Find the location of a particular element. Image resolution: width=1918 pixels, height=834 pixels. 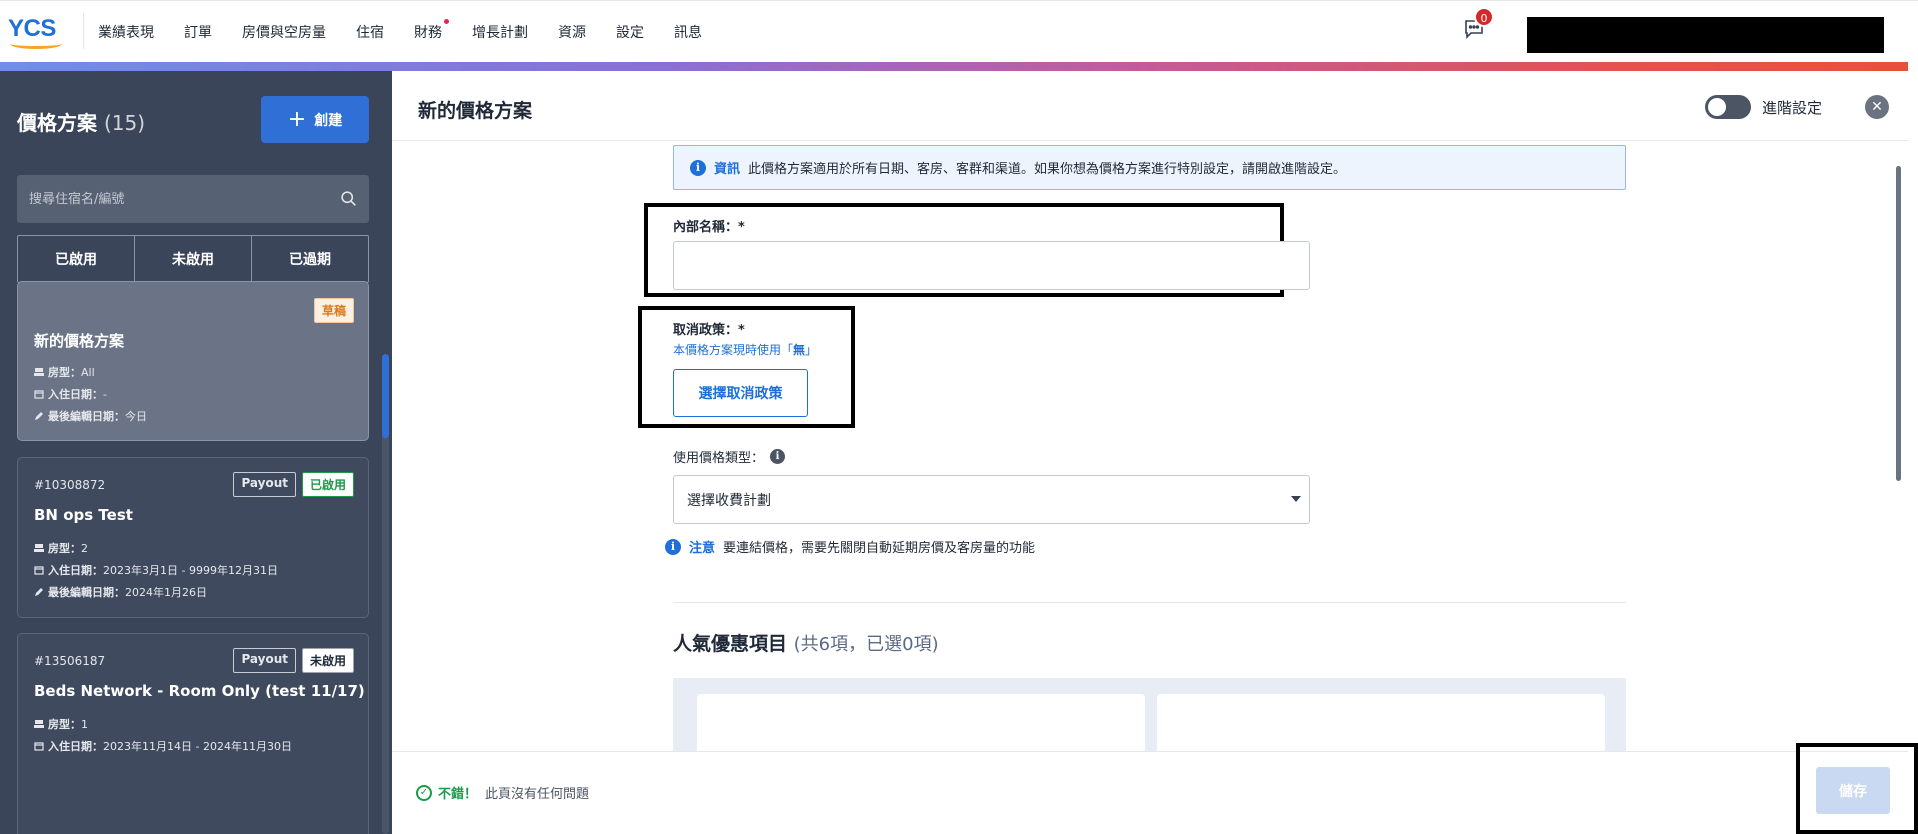

nav-item-messages: 訊息 is located at coordinates (688, 32).